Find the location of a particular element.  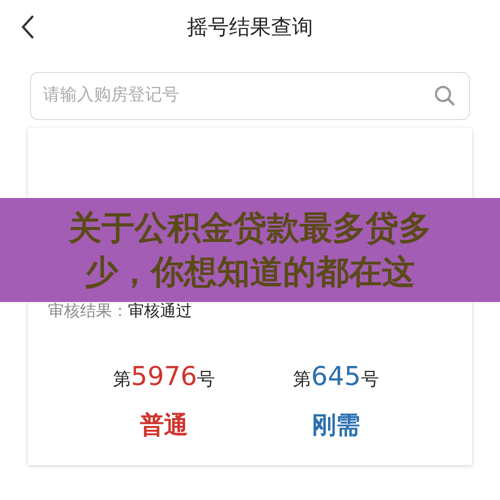

category-label: 普通 is located at coordinates (164, 425).